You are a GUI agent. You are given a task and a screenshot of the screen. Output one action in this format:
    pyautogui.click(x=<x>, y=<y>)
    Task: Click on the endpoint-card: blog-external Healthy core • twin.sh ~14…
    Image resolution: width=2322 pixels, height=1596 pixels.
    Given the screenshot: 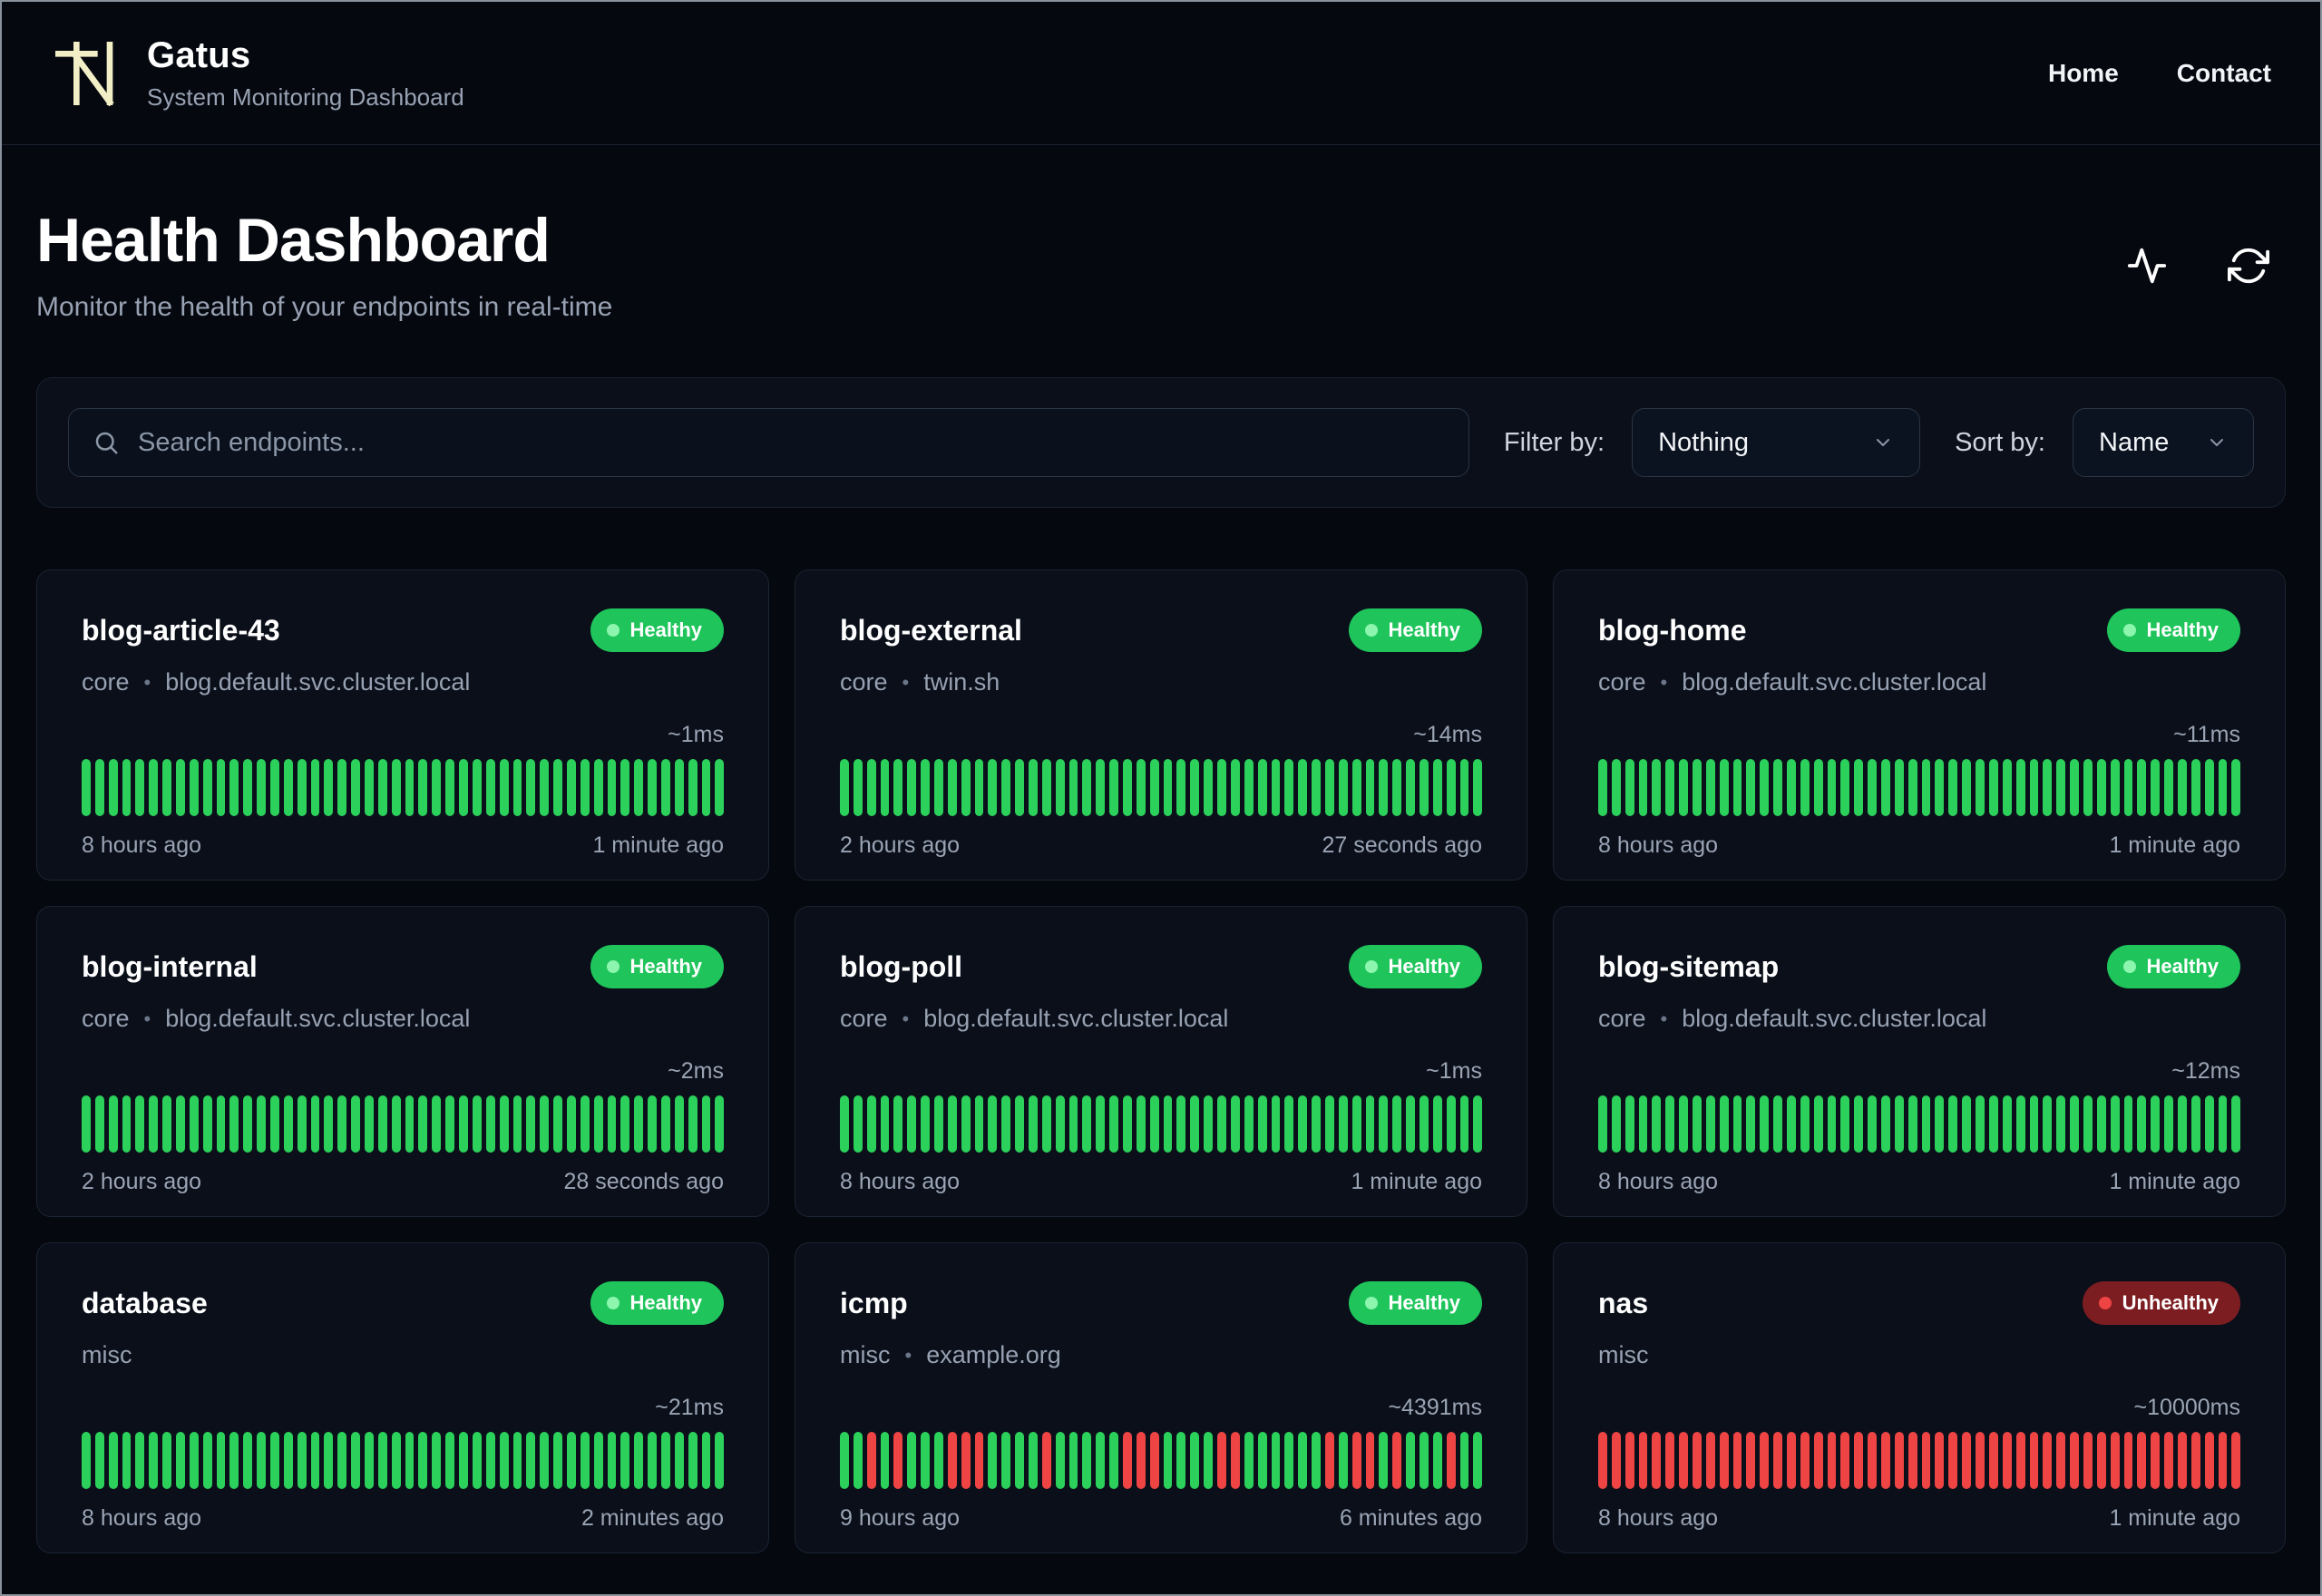 What is the action you would take?
    pyautogui.click(x=1161, y=725)
    